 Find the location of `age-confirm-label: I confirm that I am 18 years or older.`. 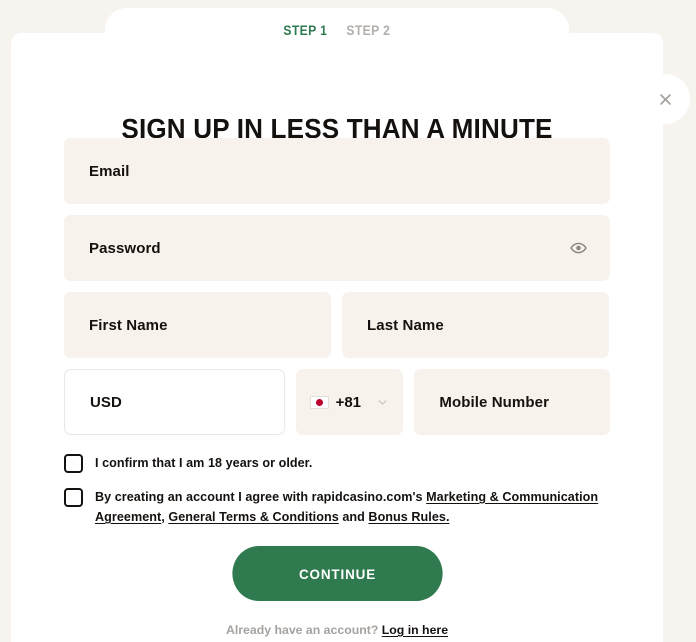

age-confirm-label: I confirm that I am 18 years or older. is located at coordinates (204, 463).